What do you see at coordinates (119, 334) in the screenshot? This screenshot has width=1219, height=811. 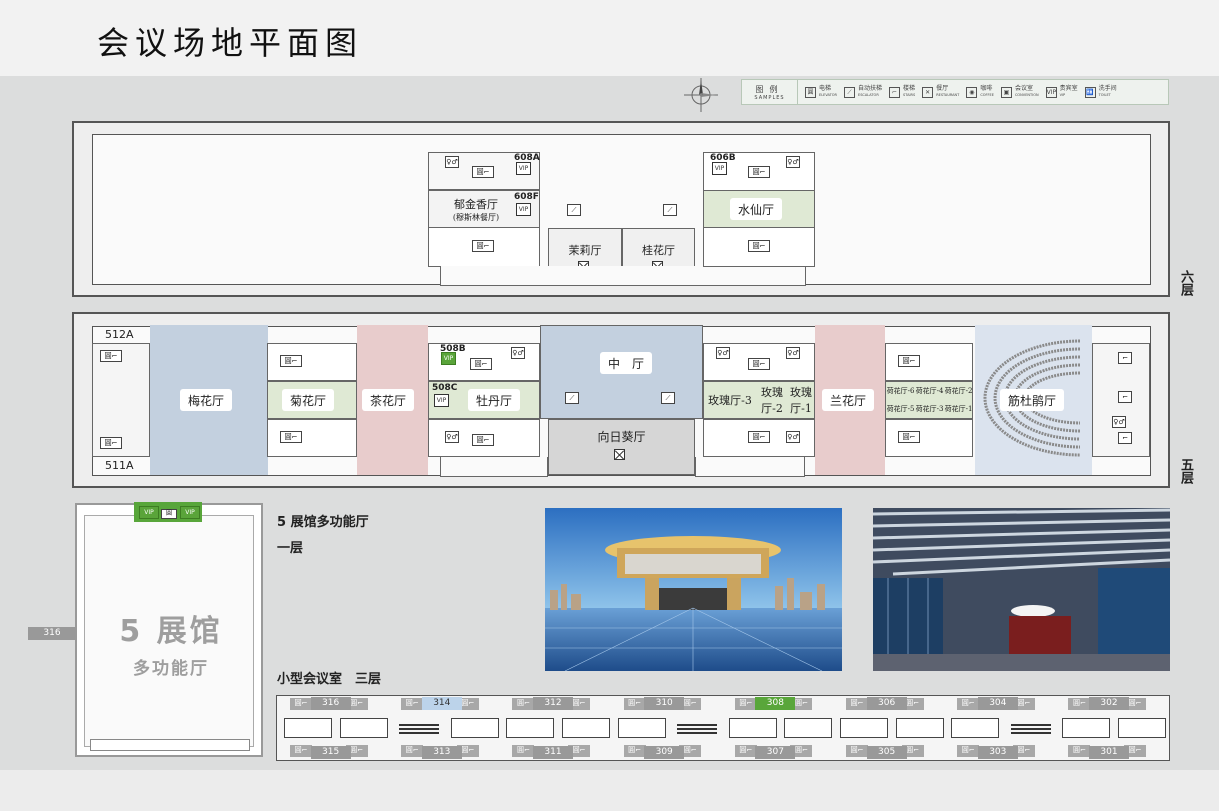 I see `room-512a-label: 512A` at bounding box center [119, 334].